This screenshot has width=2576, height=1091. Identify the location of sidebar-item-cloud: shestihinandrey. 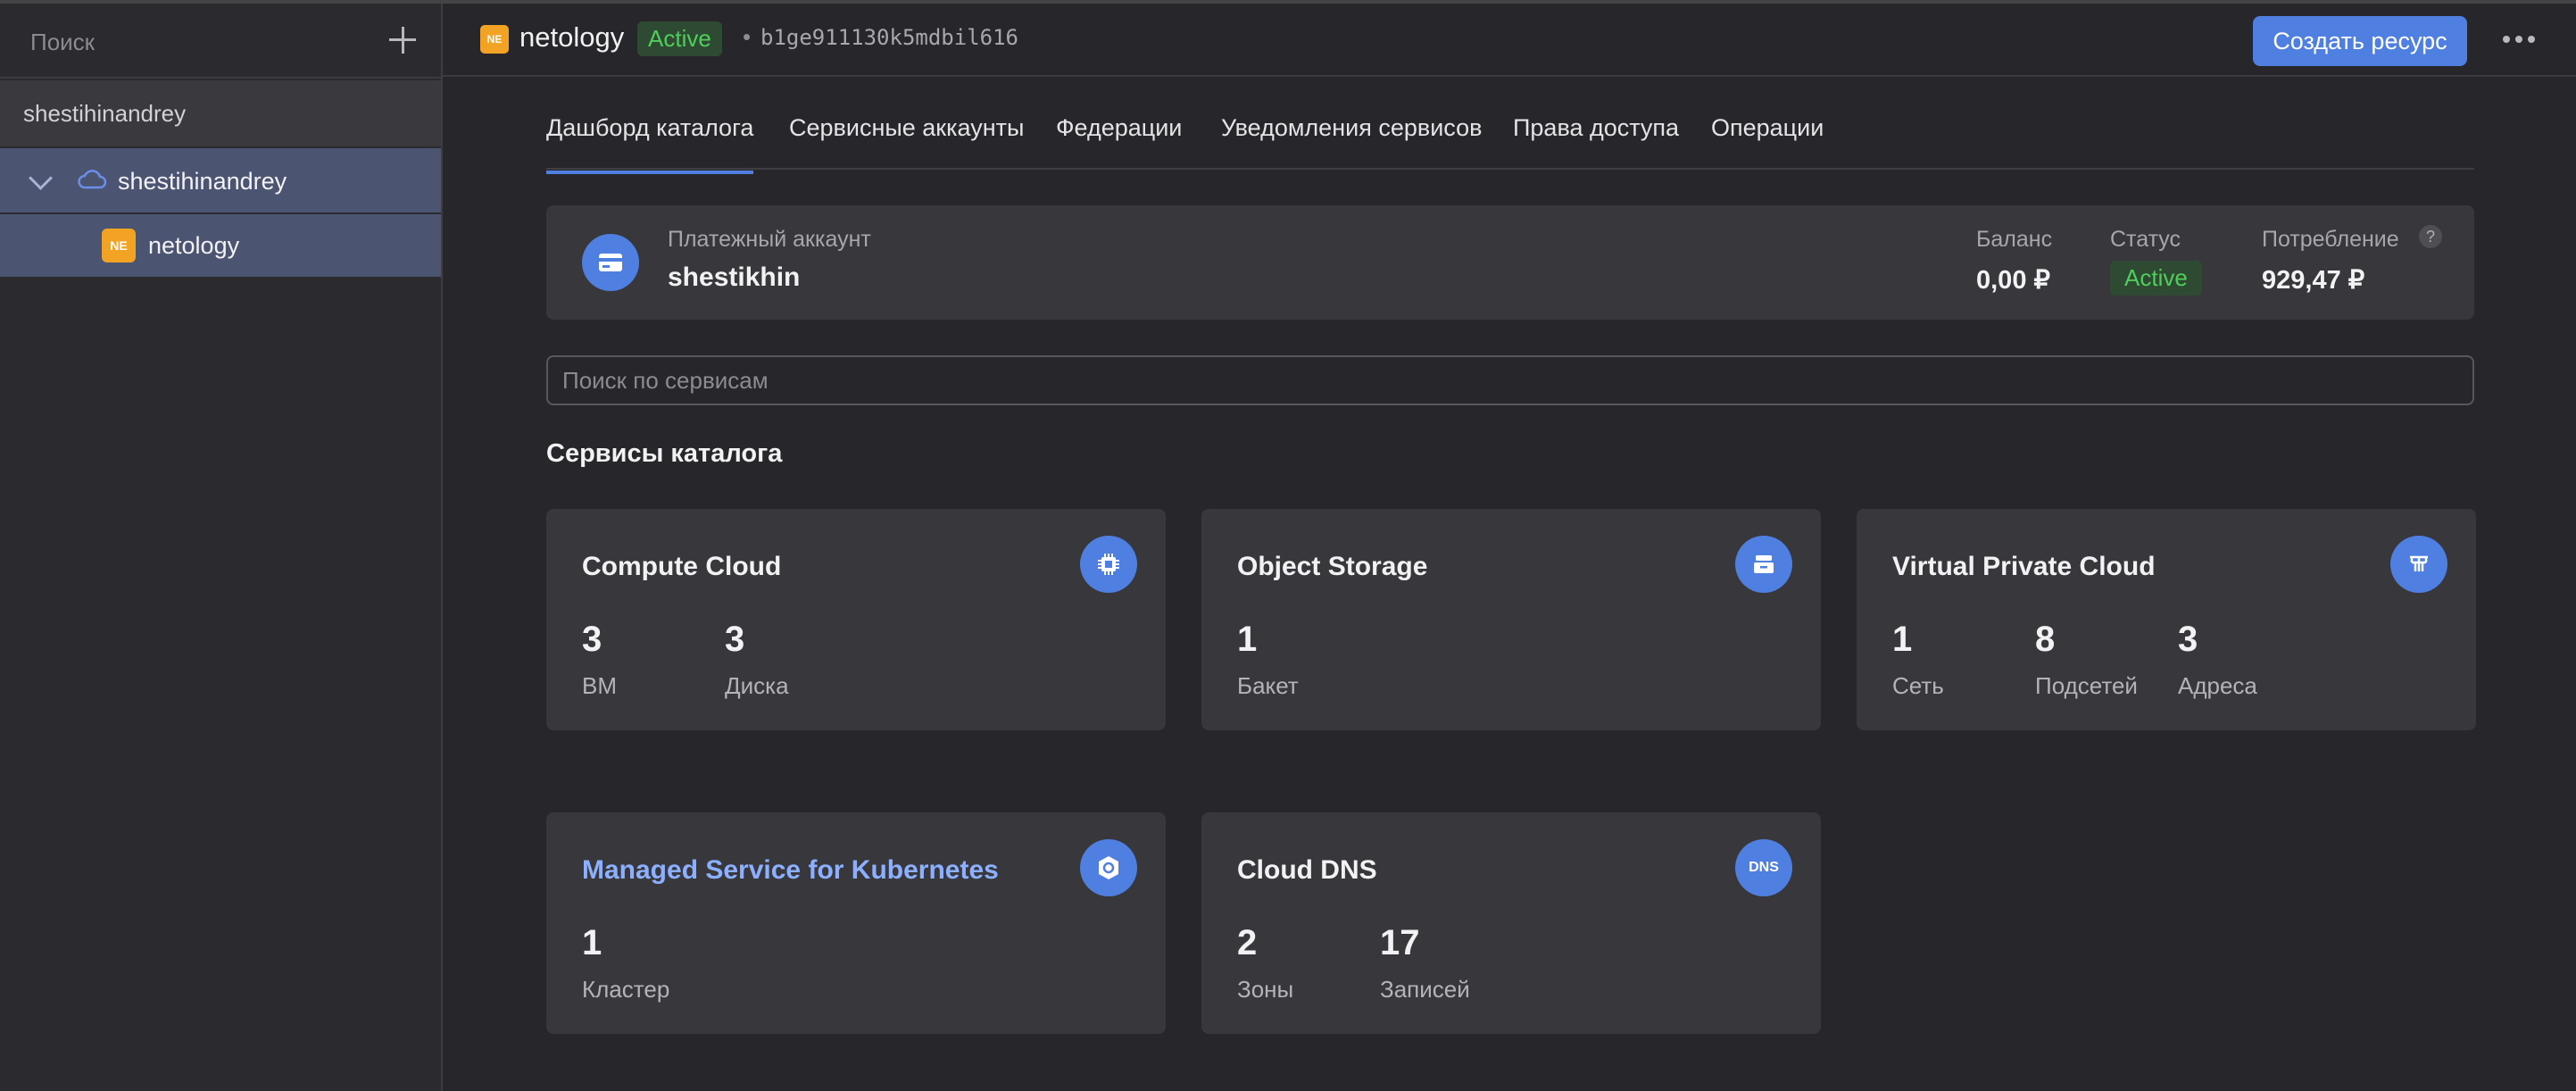
(220, 180).